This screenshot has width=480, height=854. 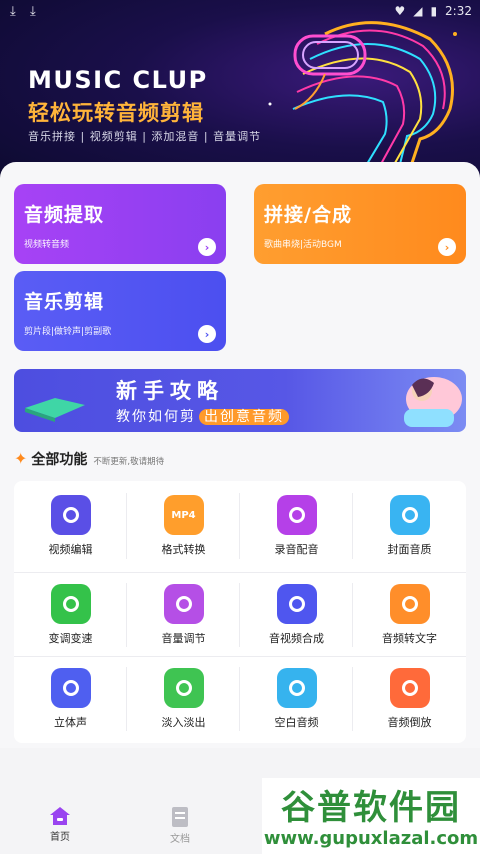 What do you see at coordinates (129, 462) in the screenshot?
I see `section-subtitle: 不断更新,敬请期待` at bounding box center [129, 462].